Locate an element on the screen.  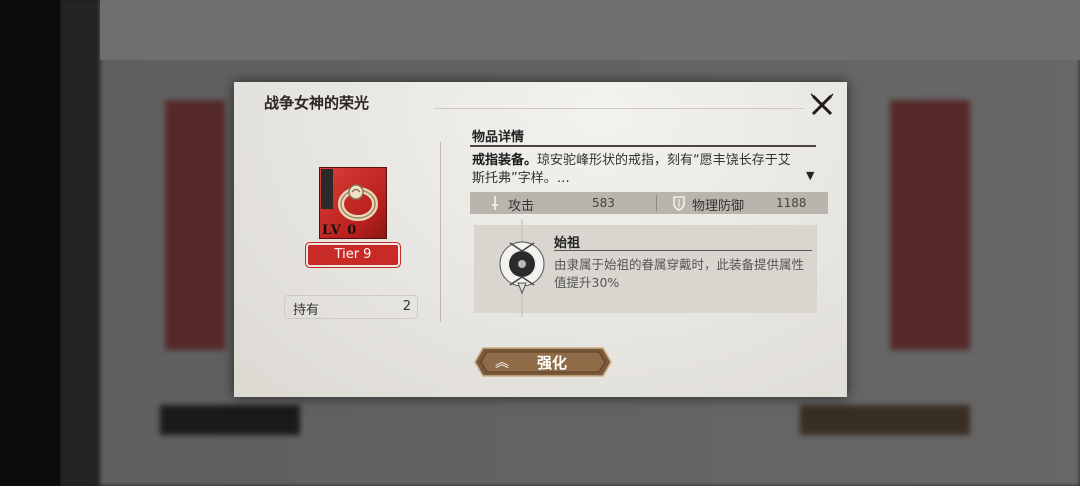
dialog-title: 战争女神的荣光 is located at coordinates (317, 103).